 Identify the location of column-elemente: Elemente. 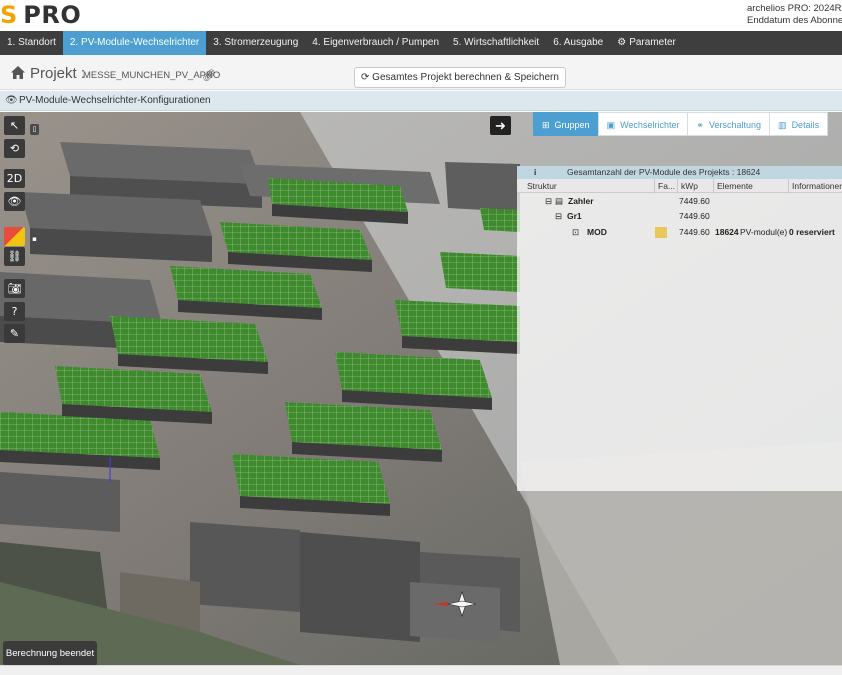
(733, 186).